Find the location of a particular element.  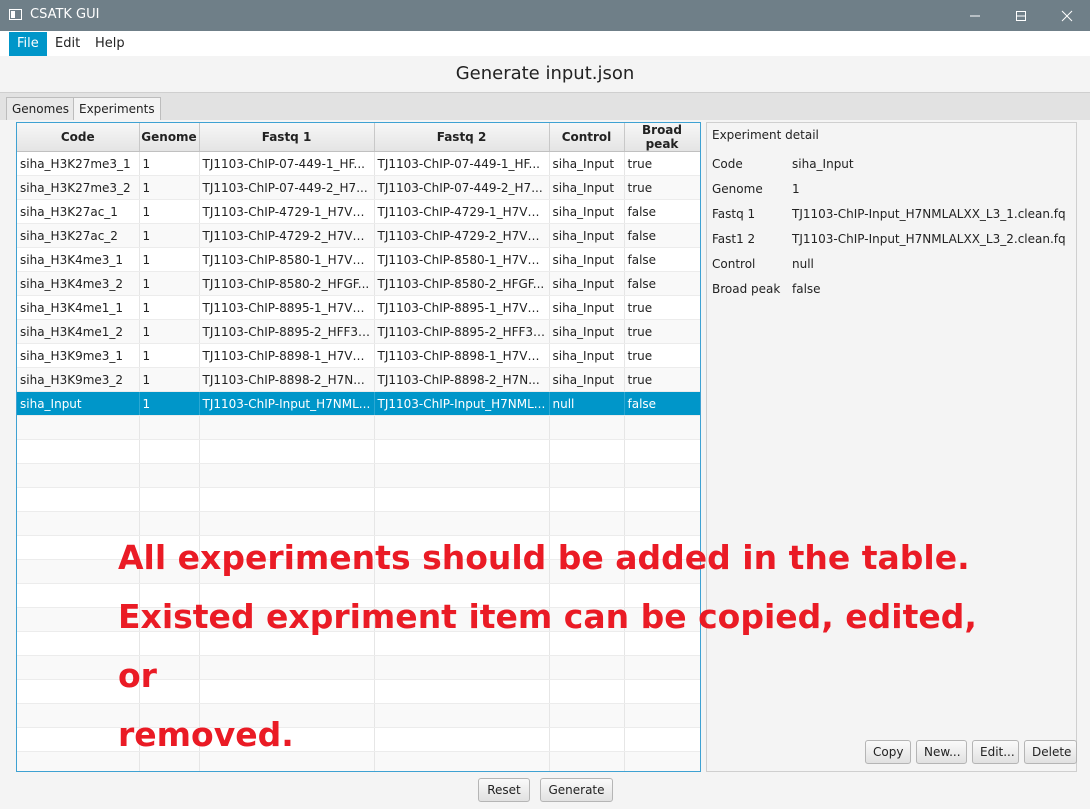

restore-button is located at coordinates (1021, 15).